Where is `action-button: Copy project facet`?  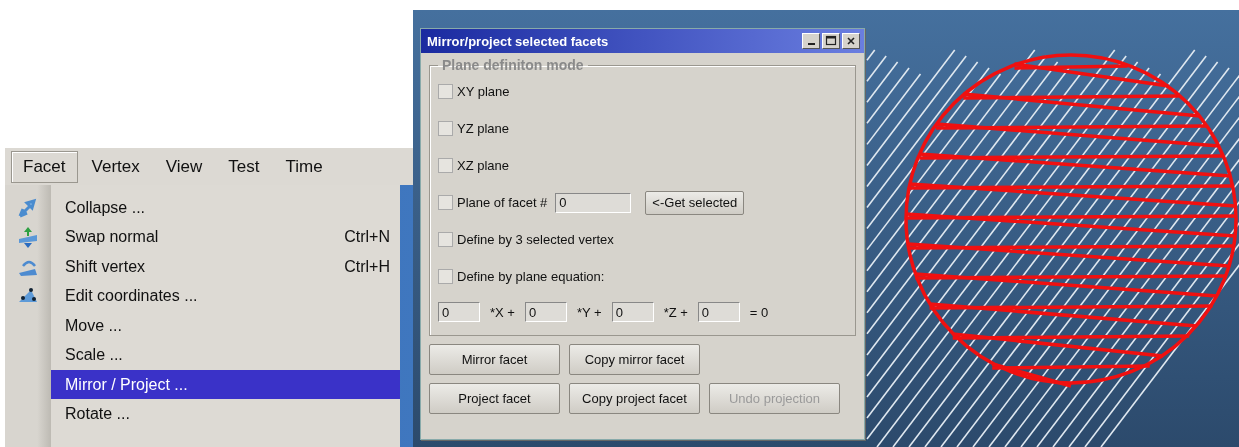 action-button: Copy project facet is located at coordinates (634, 398).